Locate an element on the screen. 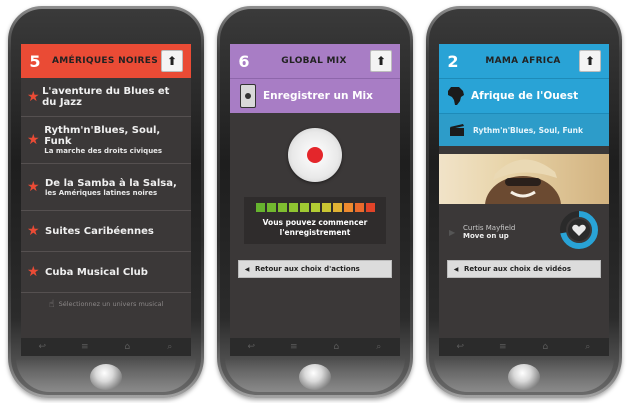 The width and height of the screenshot is (629, 403). subcategory-bar: Rythm'n'Blues, Soul, Funk is located at coordinates (524, 129).